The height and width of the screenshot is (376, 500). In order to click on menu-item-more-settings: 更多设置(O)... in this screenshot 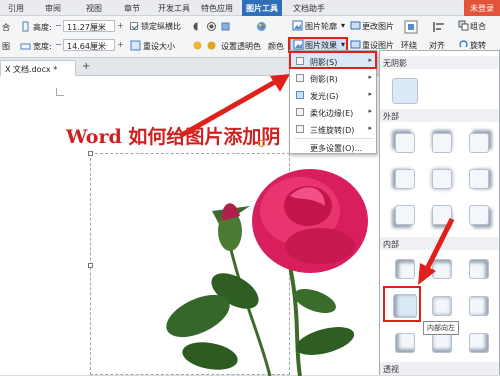, I will do `click(333, 147)`.